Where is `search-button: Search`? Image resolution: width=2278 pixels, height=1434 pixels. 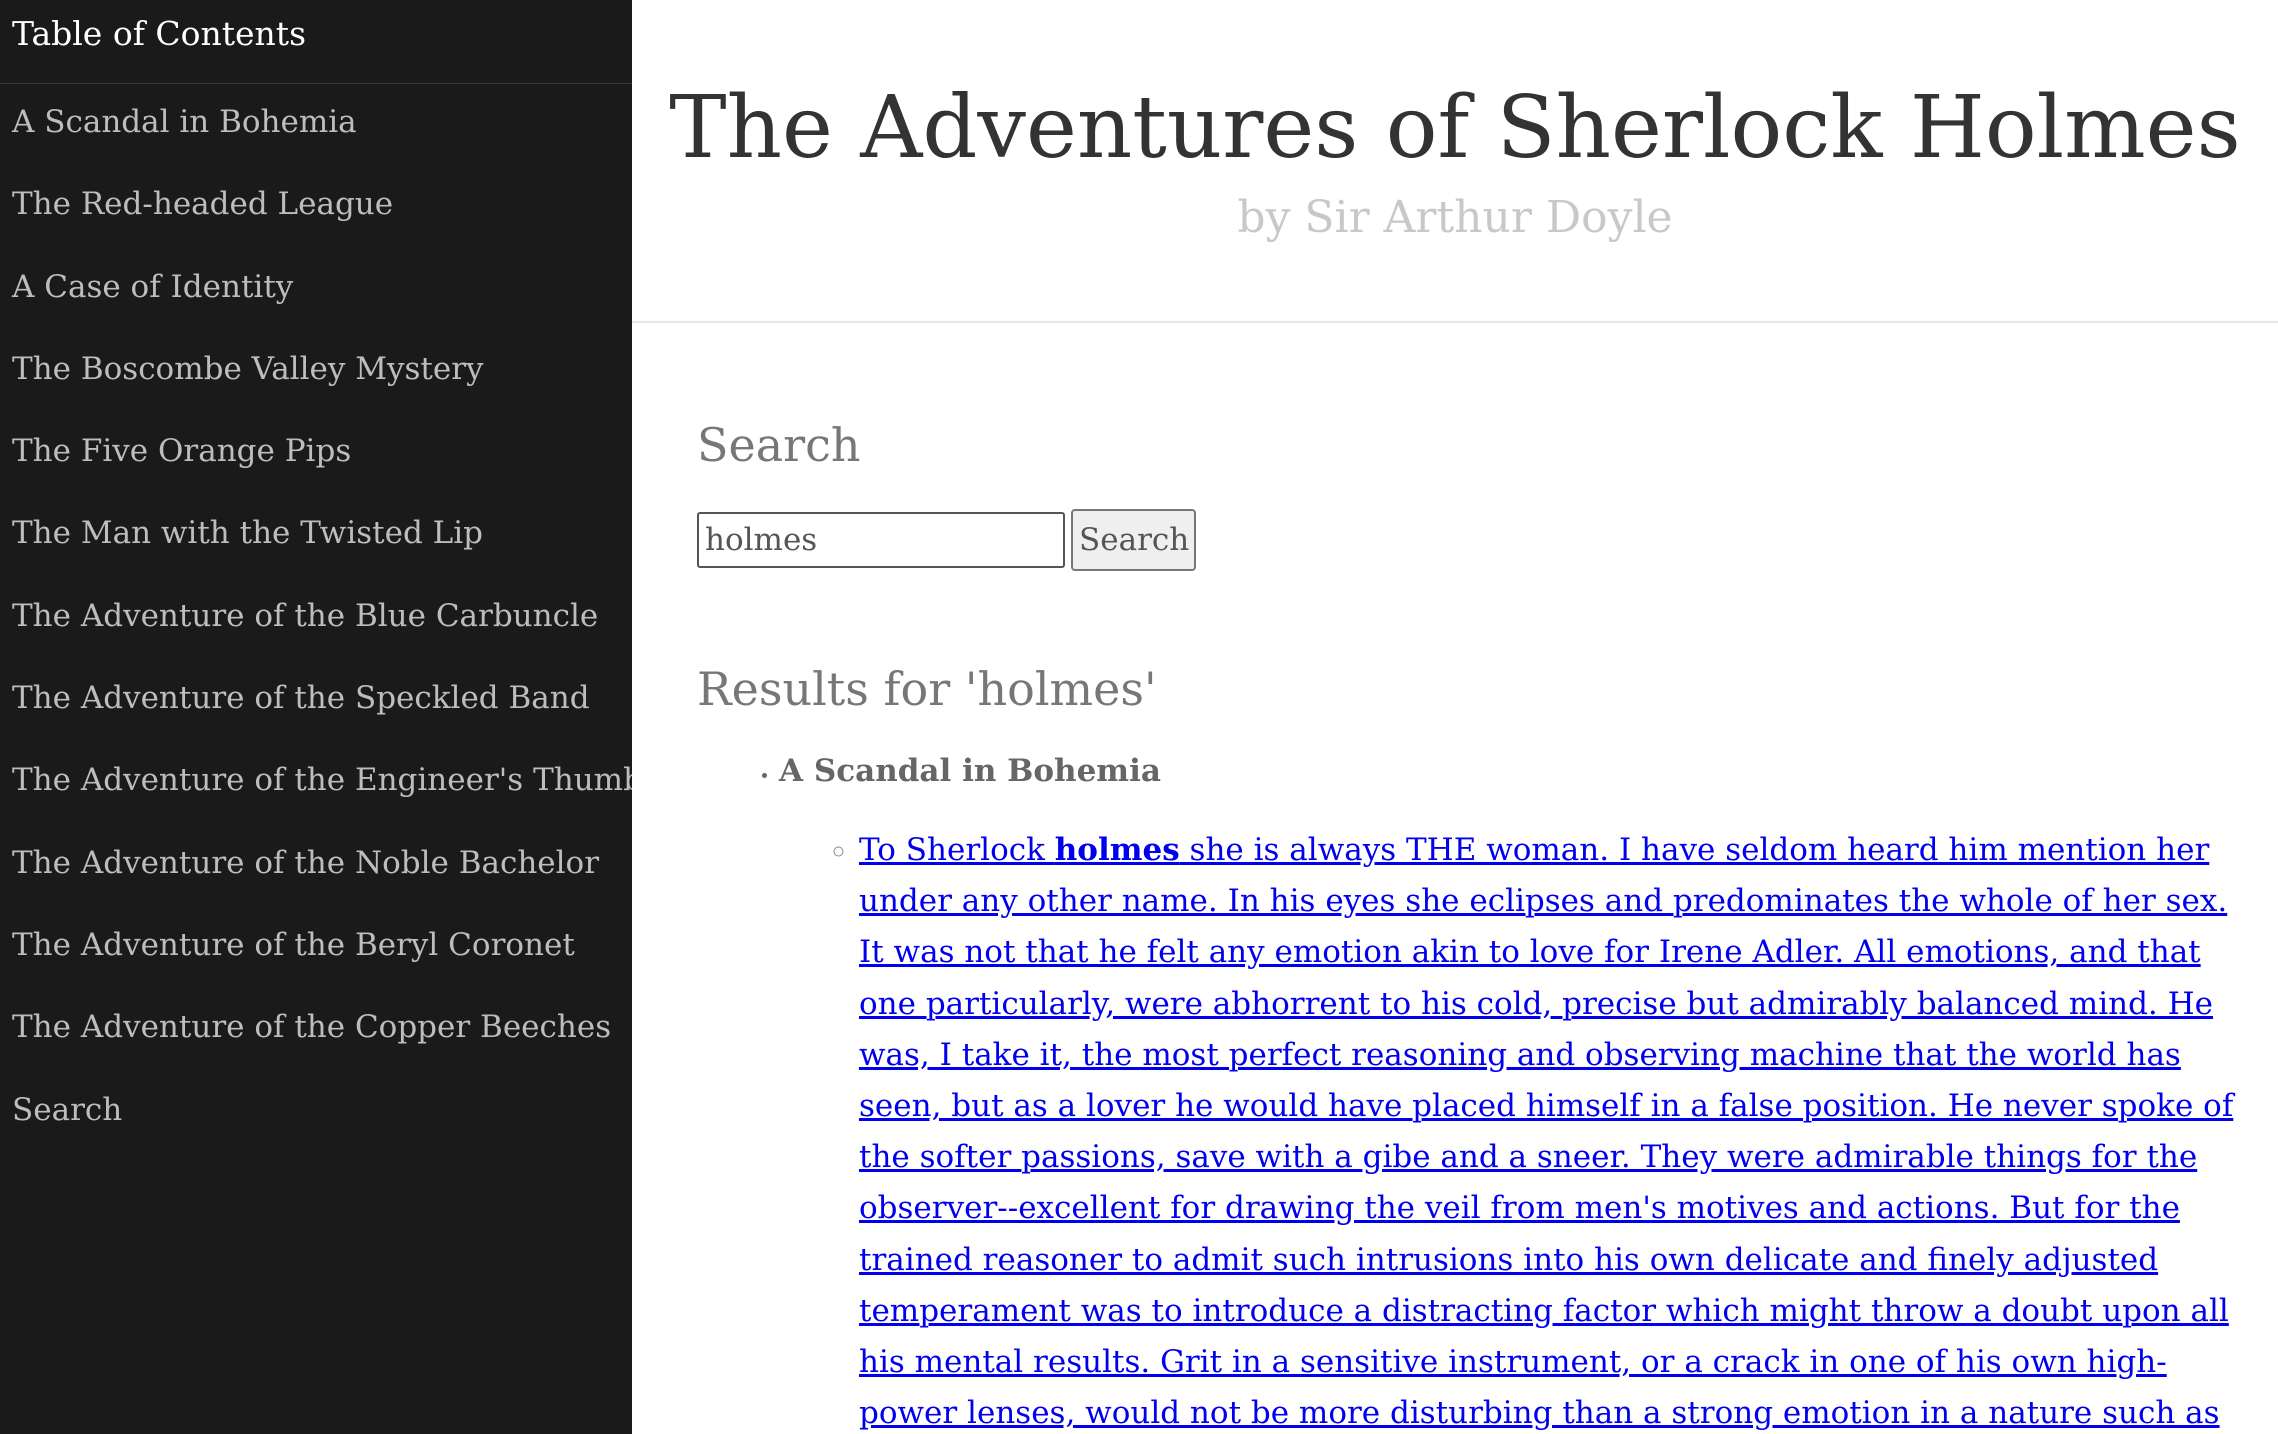
search-button: Search is located at coordinates (1133, 540).